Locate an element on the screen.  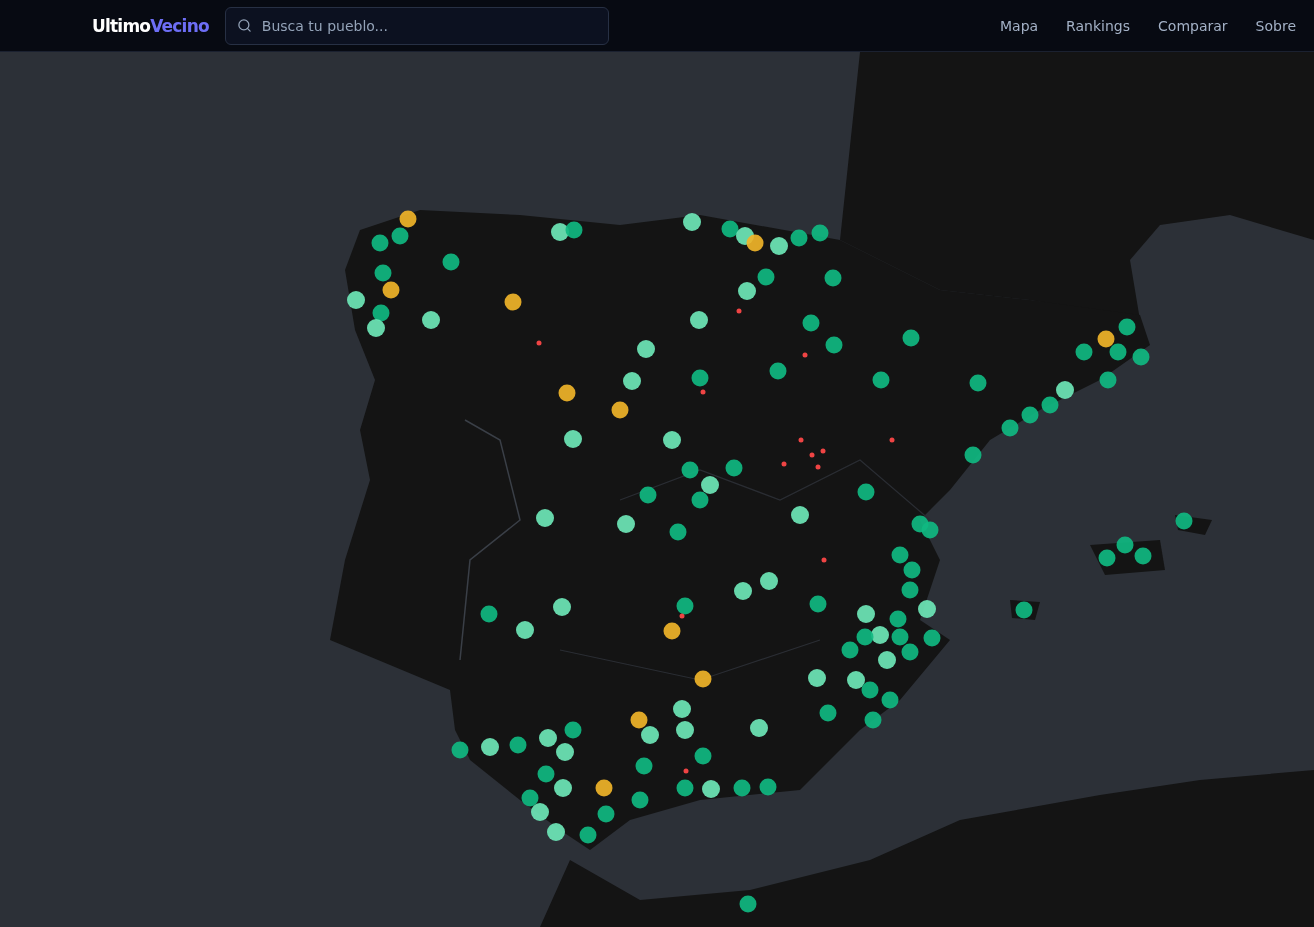
nav-link: Rankings is located at coordinates (1098, 25).